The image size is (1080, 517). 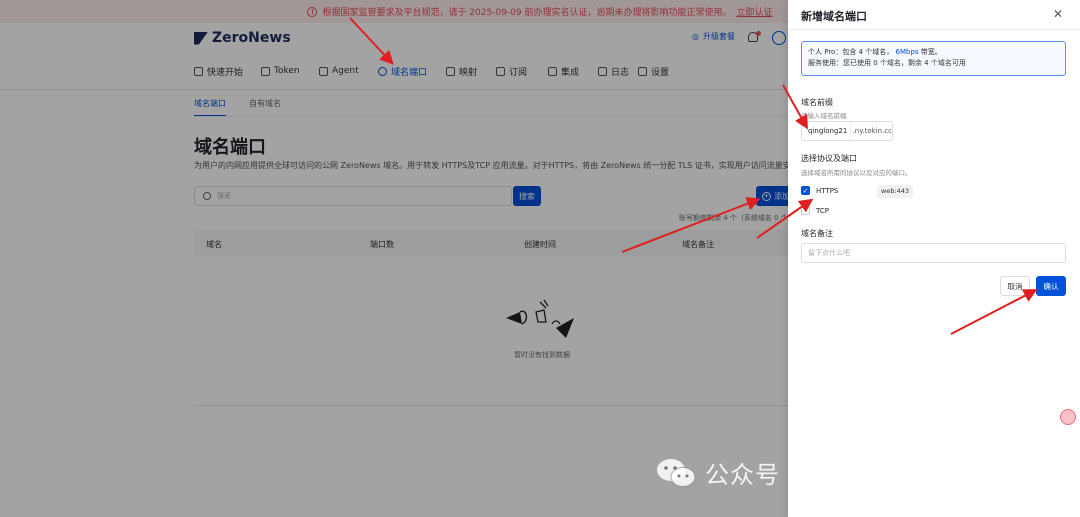 I want to click on confirm-button: 确认, so click(x=1051, y=286).